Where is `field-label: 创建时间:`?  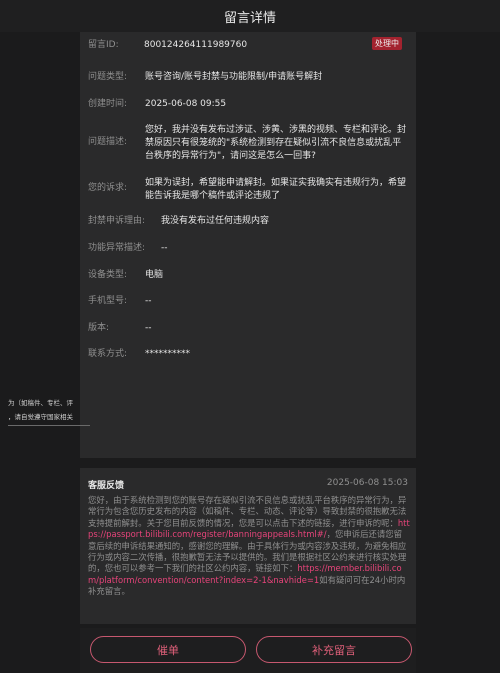 field-label: 创建时间: is located at coordinates (108, 104).